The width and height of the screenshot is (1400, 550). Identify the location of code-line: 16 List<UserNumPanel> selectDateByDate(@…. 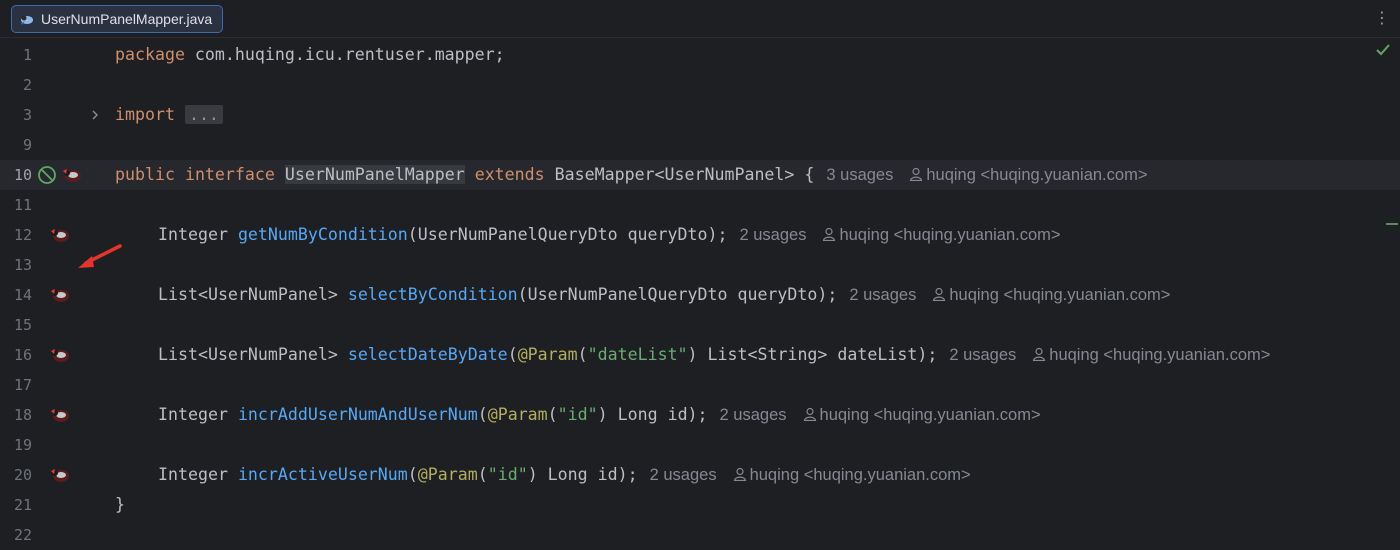
(700, 355).